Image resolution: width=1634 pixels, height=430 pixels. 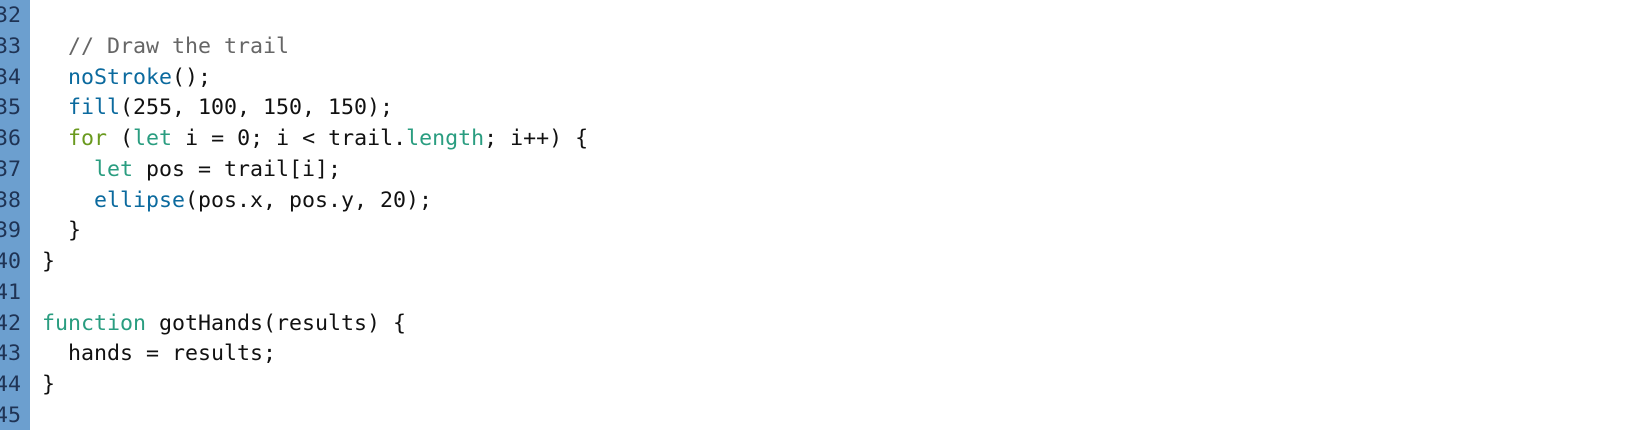 I want to click on line-number-gutter: 32 33 34 35 36 37 38 39 40 41 42 43 44 45, so click(x=15, y=215).